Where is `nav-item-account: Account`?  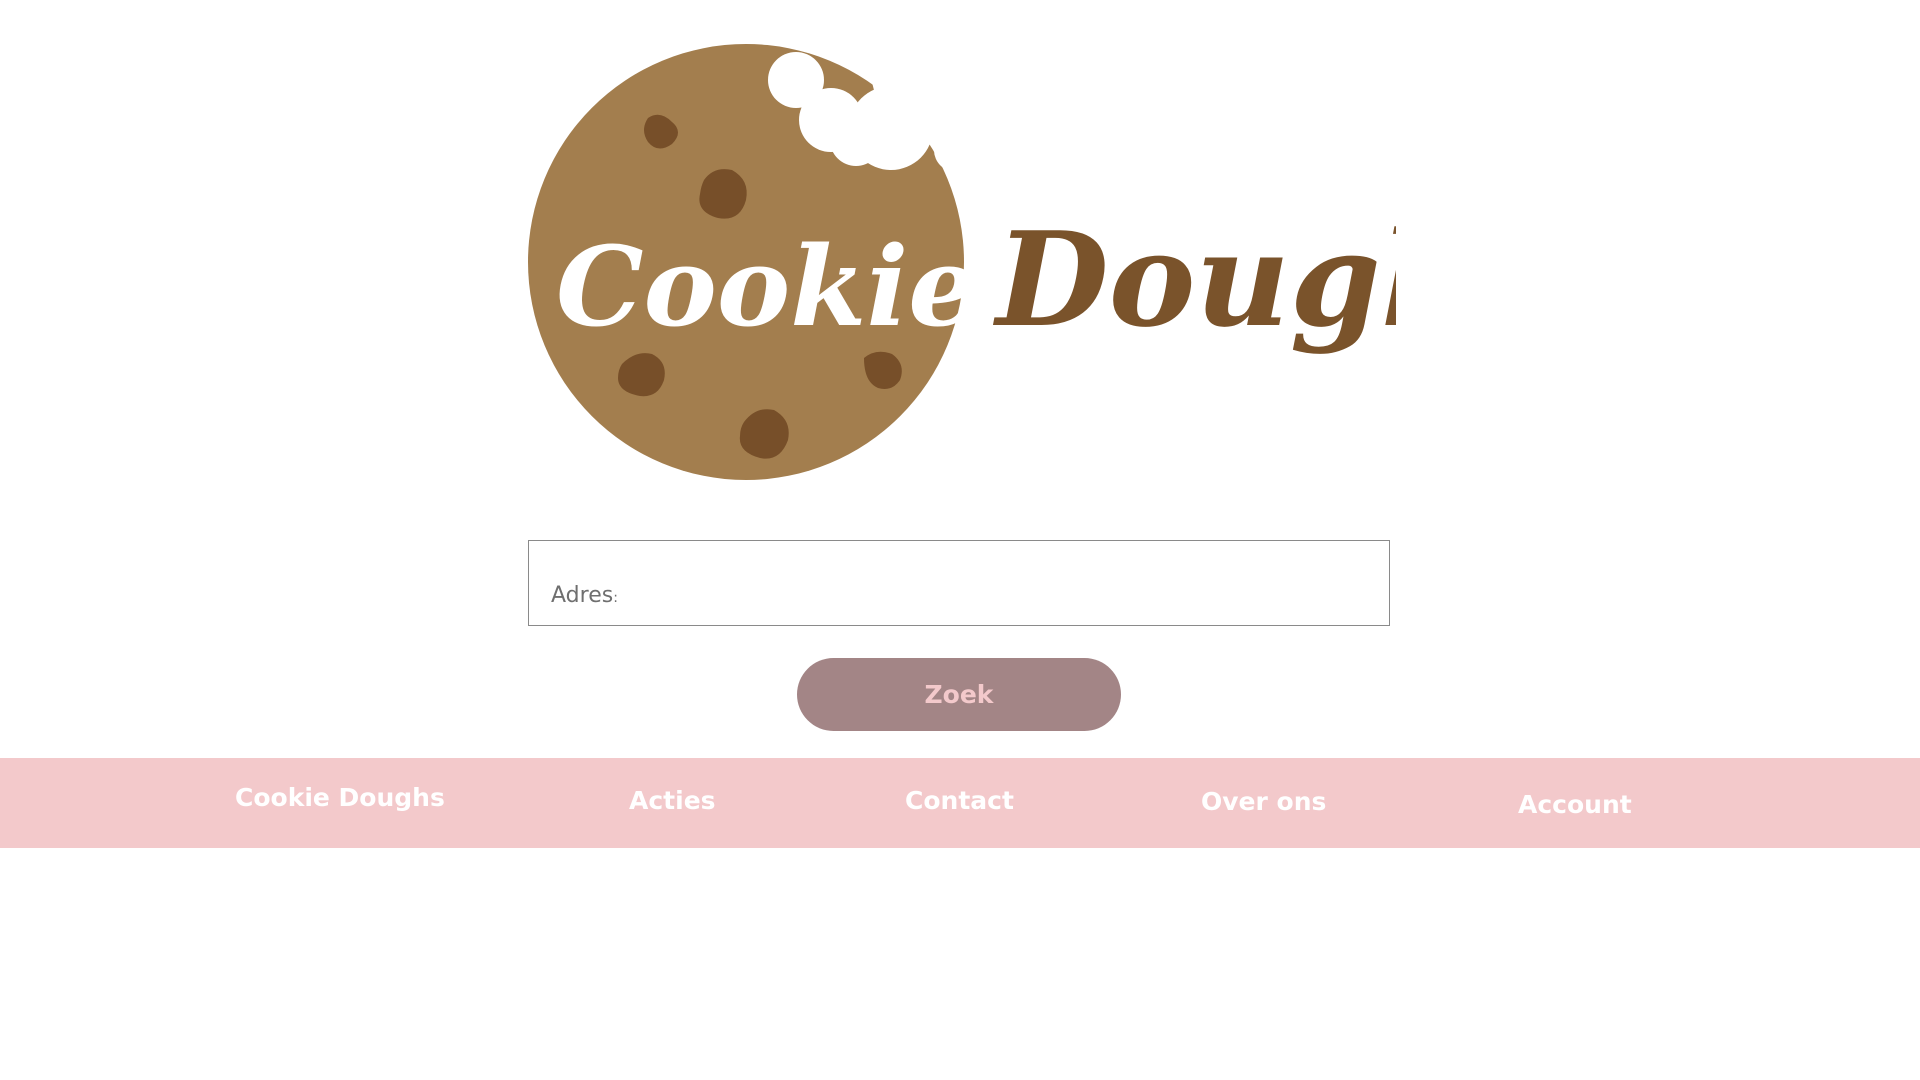 nav-item-account: Account is located at coordinates (1575, 807).